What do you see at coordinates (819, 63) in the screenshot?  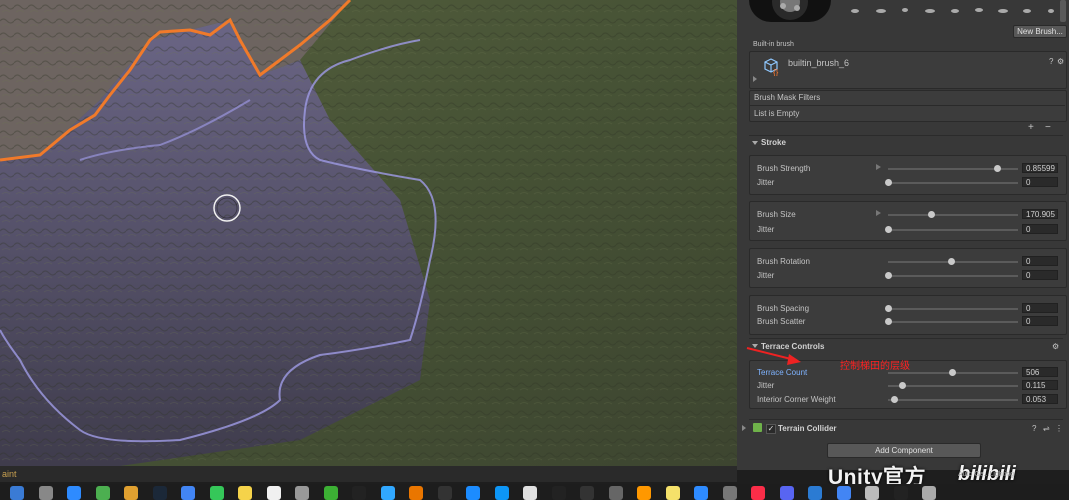 I see `brush-name: builtin_brush_6` at bounding box center [819, 63].